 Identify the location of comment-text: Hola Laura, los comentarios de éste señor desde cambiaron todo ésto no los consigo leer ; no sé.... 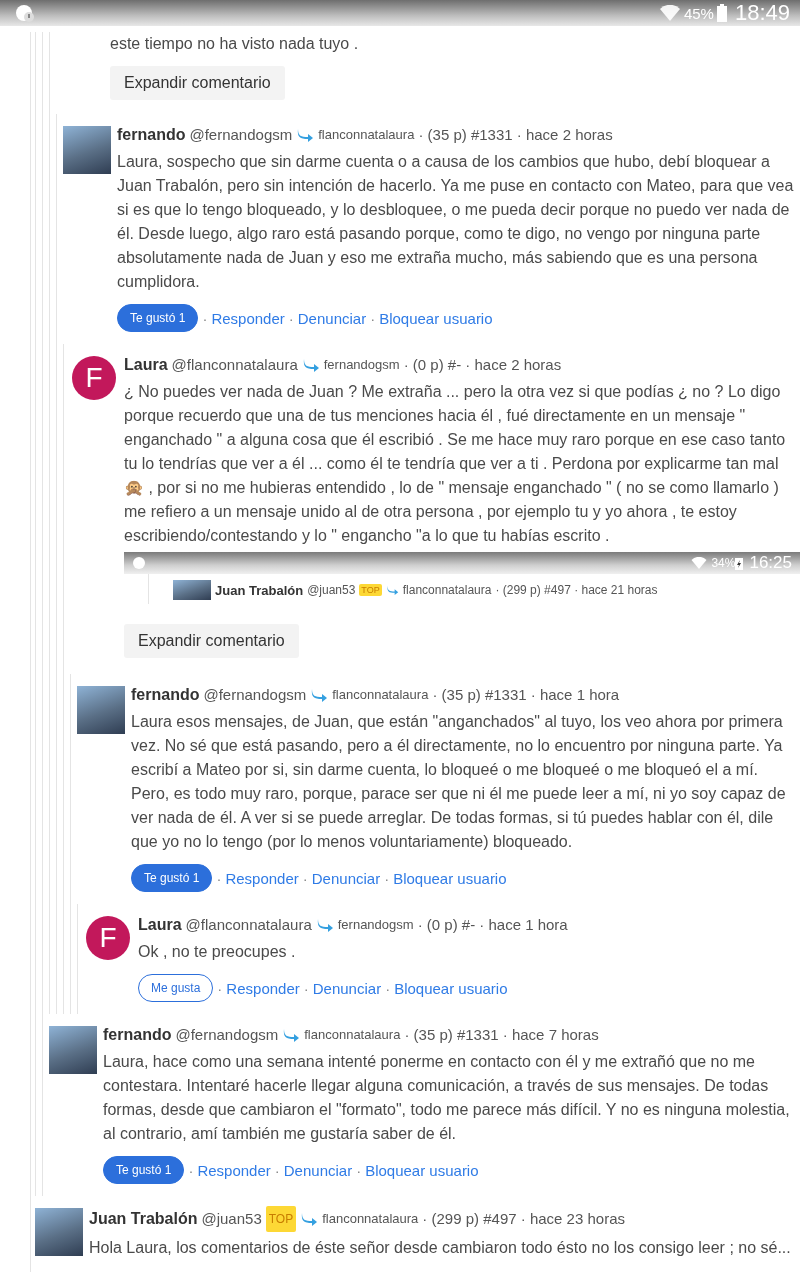
(440, 1248).